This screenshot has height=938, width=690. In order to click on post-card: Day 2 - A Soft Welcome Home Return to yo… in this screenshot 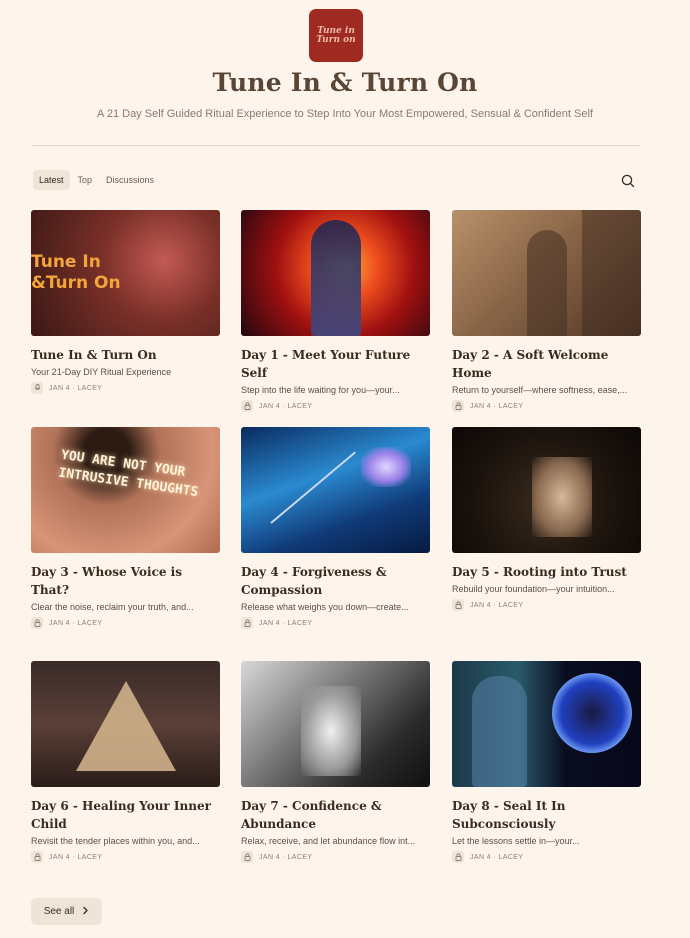, I will do `click(546, 311)`.